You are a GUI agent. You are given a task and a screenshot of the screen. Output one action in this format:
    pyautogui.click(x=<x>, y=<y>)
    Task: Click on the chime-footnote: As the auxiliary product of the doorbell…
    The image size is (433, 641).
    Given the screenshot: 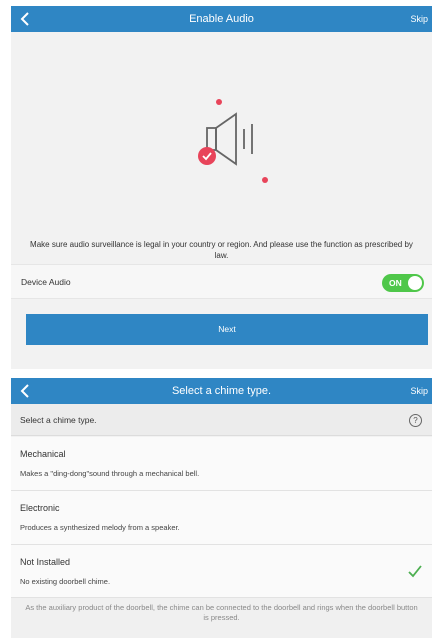 What is the action you would take?
    pyautogui.click(x=221, y=618)
    